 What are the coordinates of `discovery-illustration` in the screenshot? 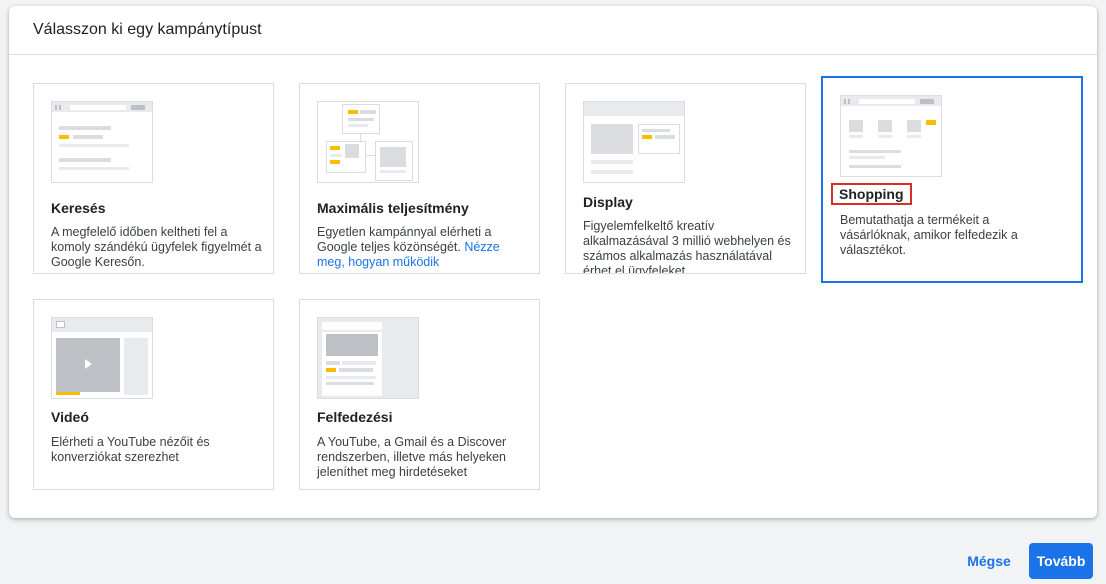 It's located at (368, 358).